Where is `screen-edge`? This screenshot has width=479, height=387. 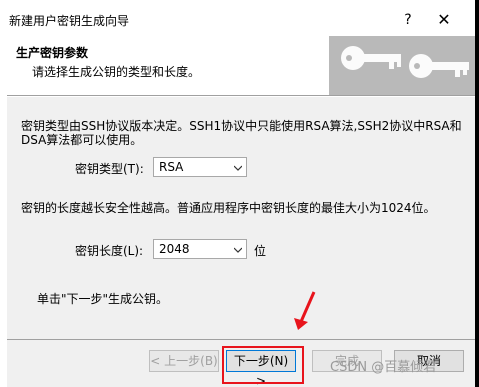
screen-edge is located at coordinates (477, 193).